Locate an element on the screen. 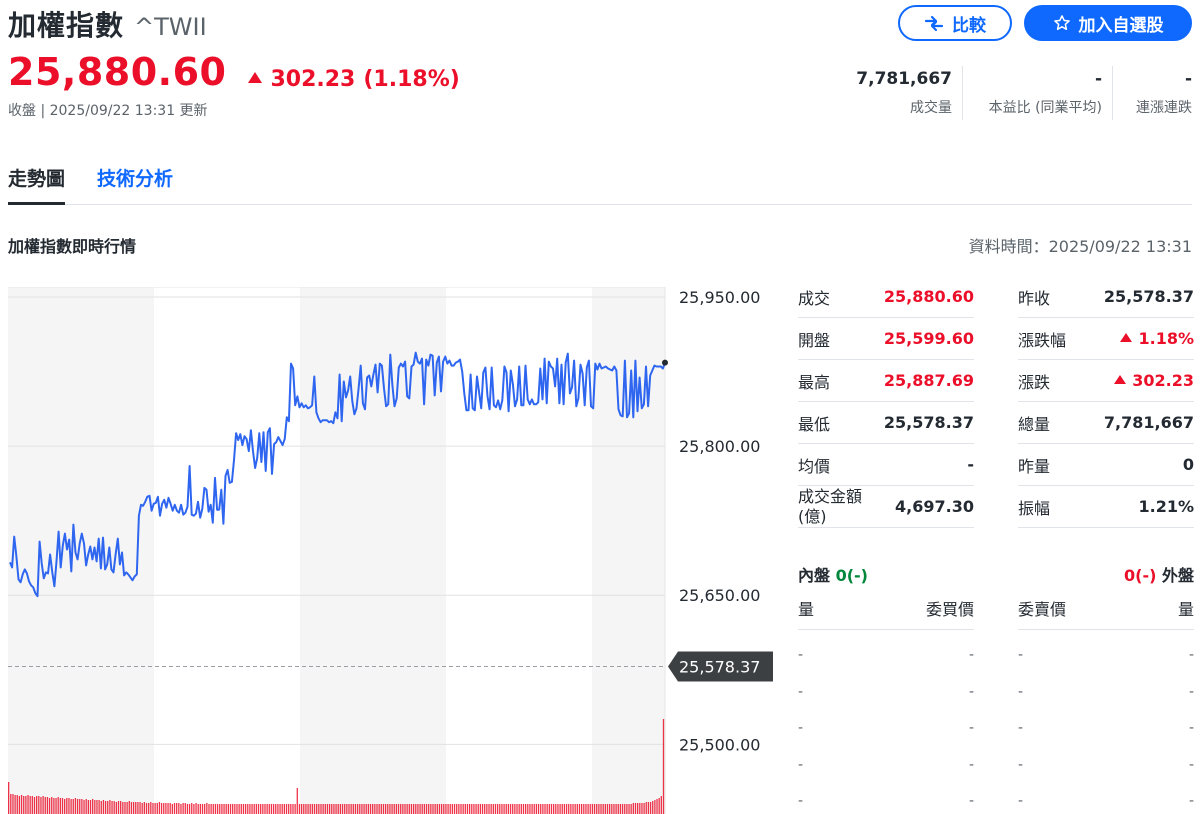 The width and height of the screenshot is (1200, 814). page-title: 加權指數 is located at coordinates (66, 25).